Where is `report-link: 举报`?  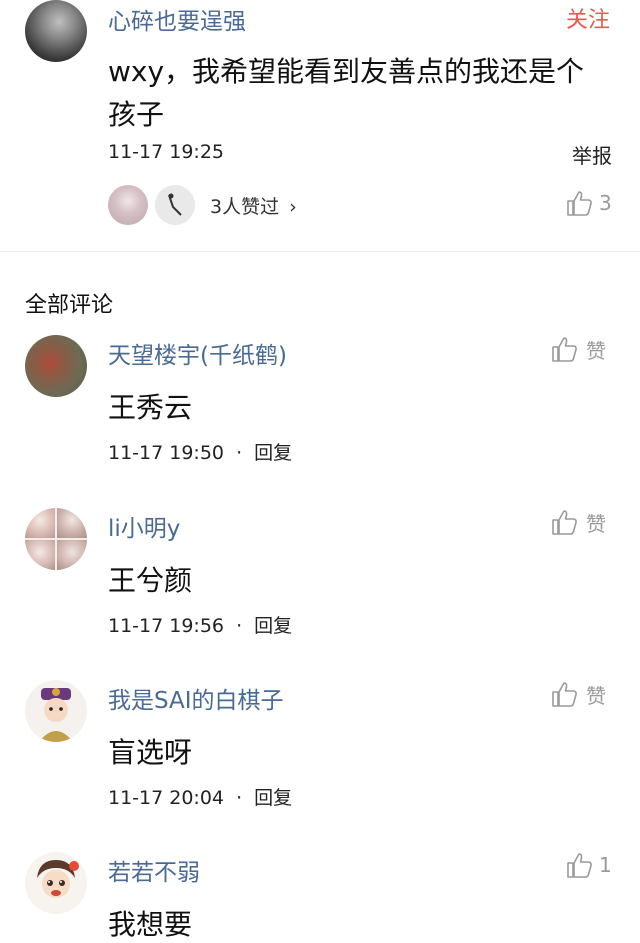
report-link: 举报 is located at coordinates (592, 154).